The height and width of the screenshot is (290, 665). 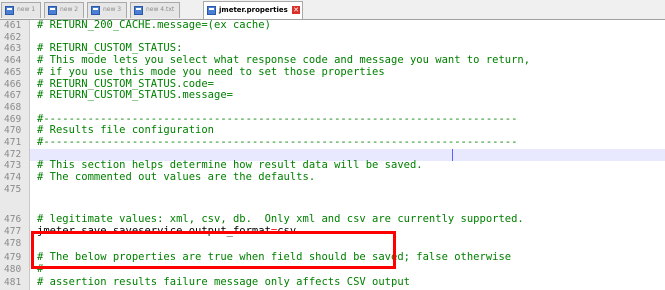 I want to click on line-number: 480, so click(x=13, y=269).